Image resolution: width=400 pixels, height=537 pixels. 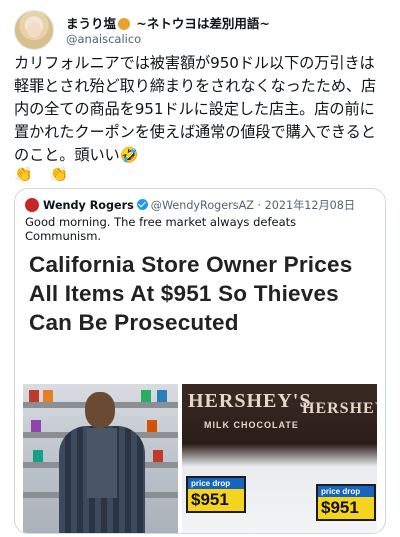 I want to click on store-owner-photo, so click(x=100, y=458).